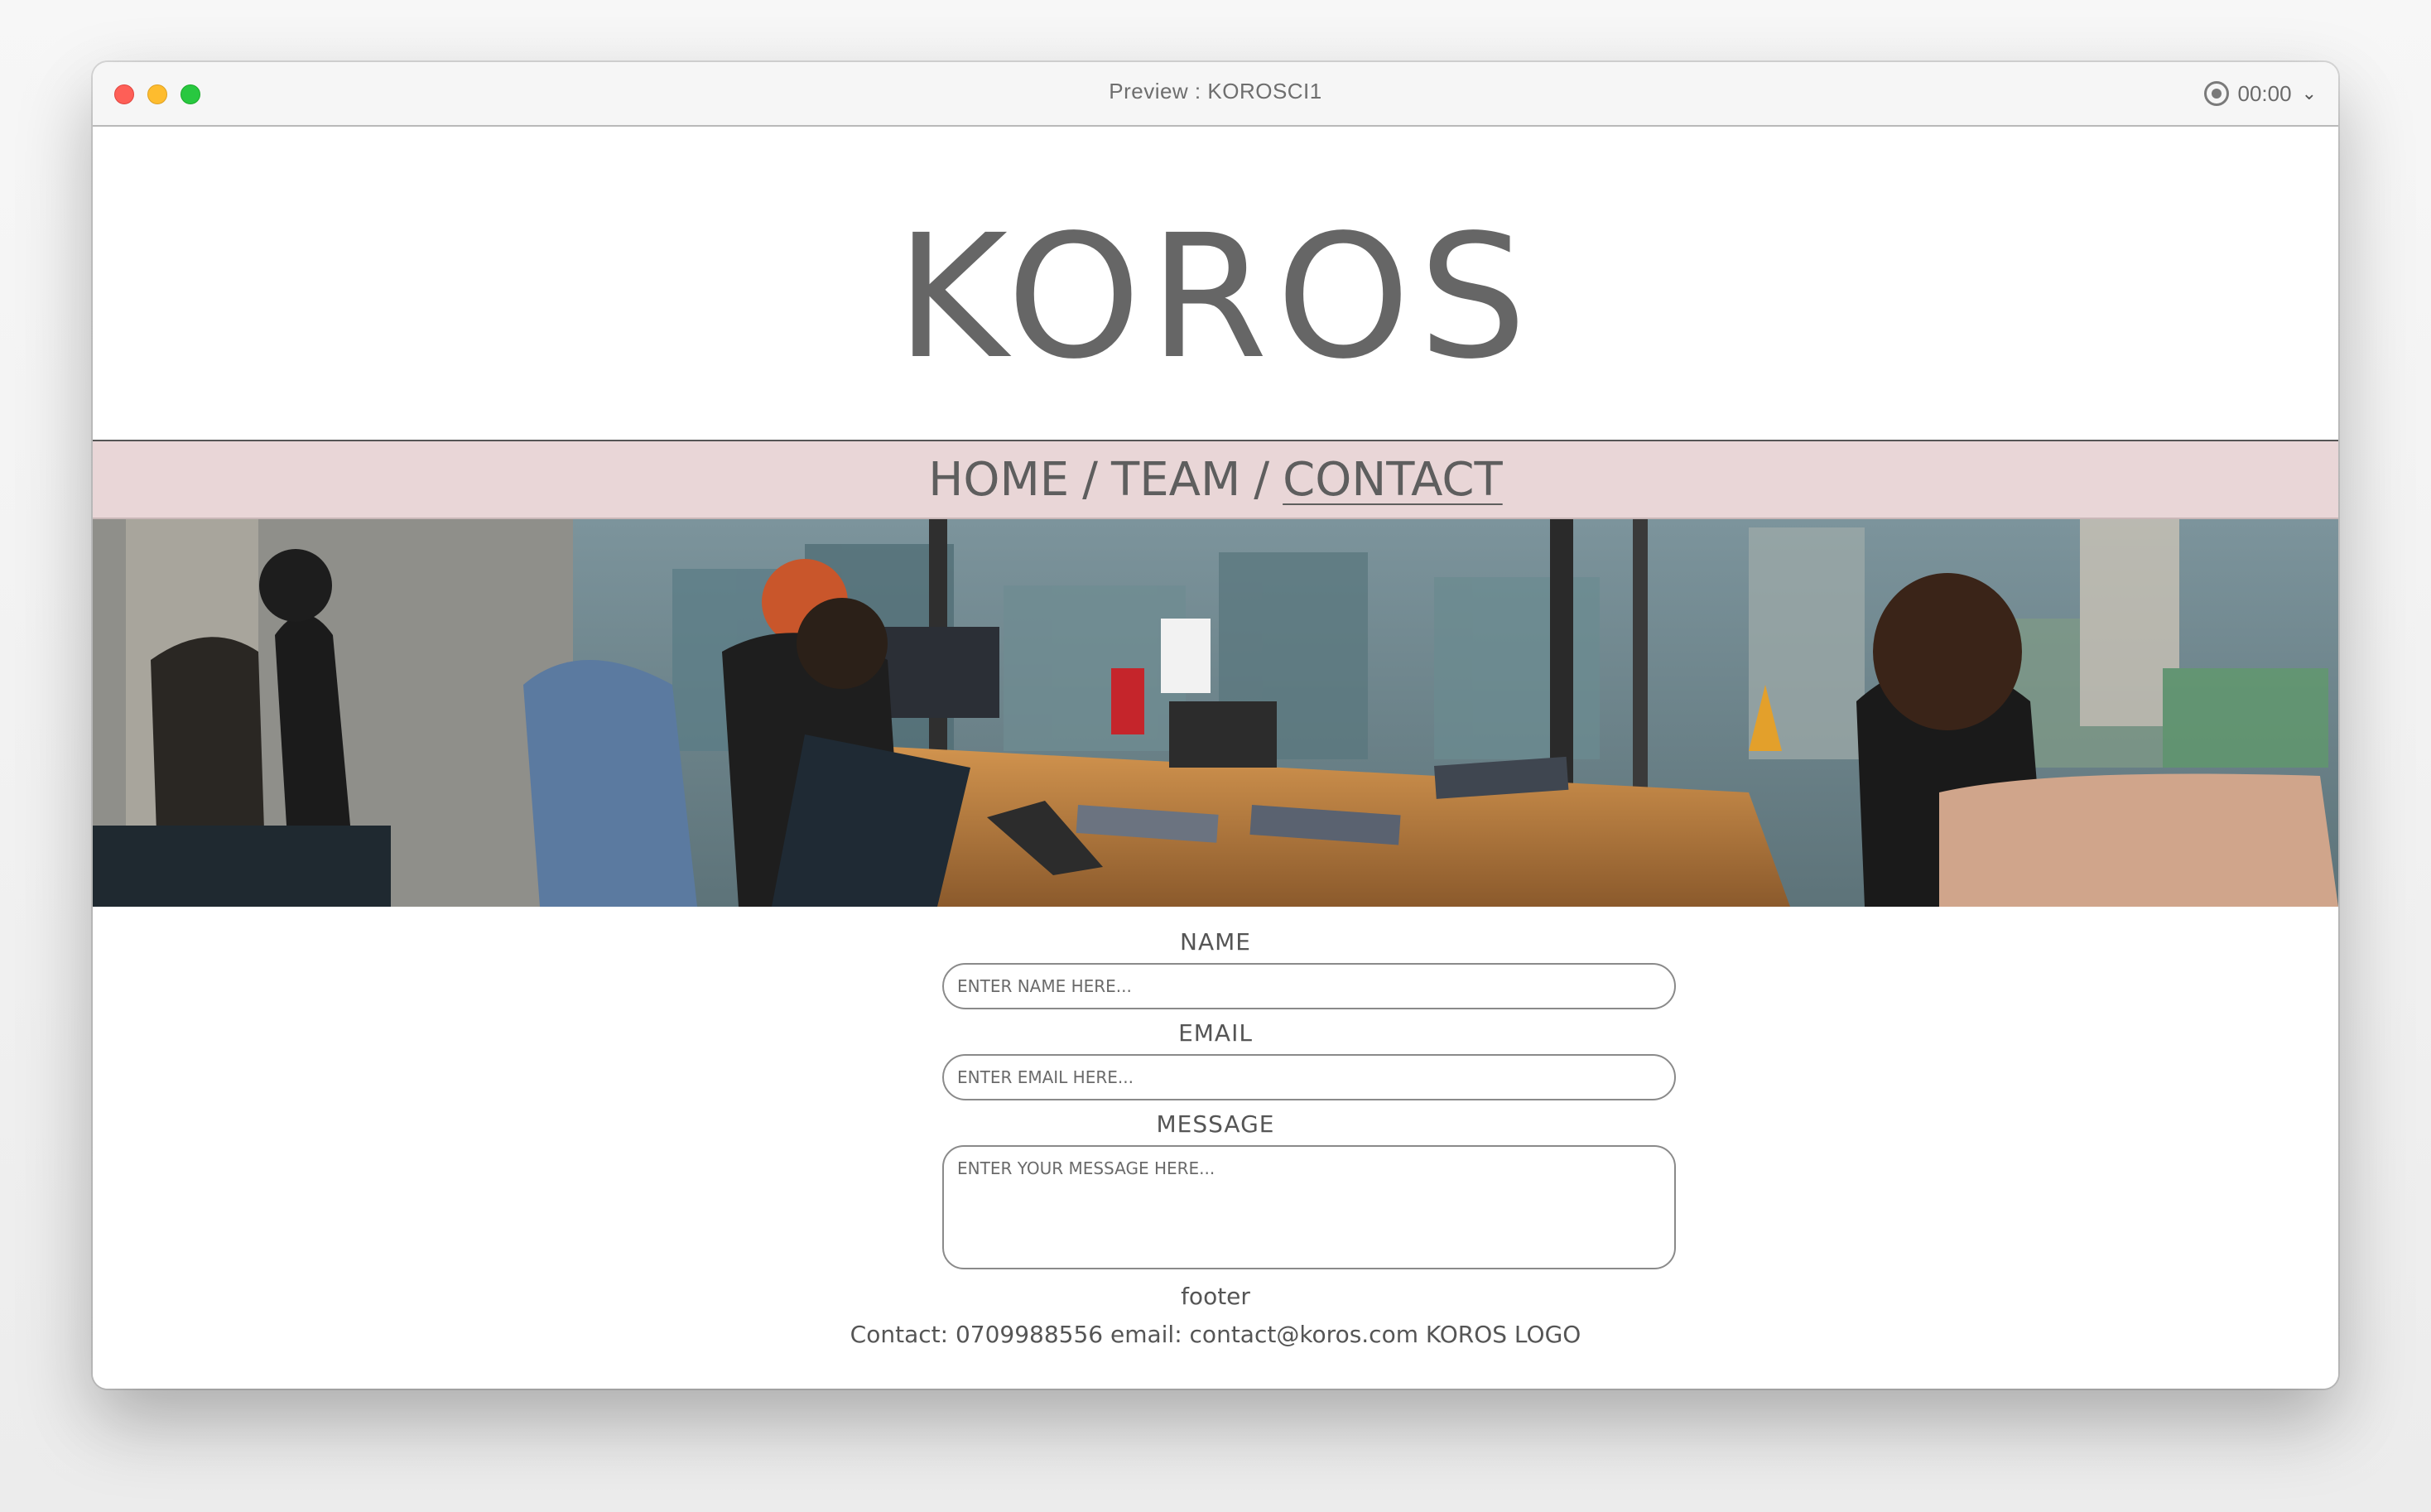 The width and height of the screenshot is (2431, 1512). What do you see at coordinates (1309, 1207) in the screenshot?
I see `message-textarea` at bounding box center [1309, 1207].